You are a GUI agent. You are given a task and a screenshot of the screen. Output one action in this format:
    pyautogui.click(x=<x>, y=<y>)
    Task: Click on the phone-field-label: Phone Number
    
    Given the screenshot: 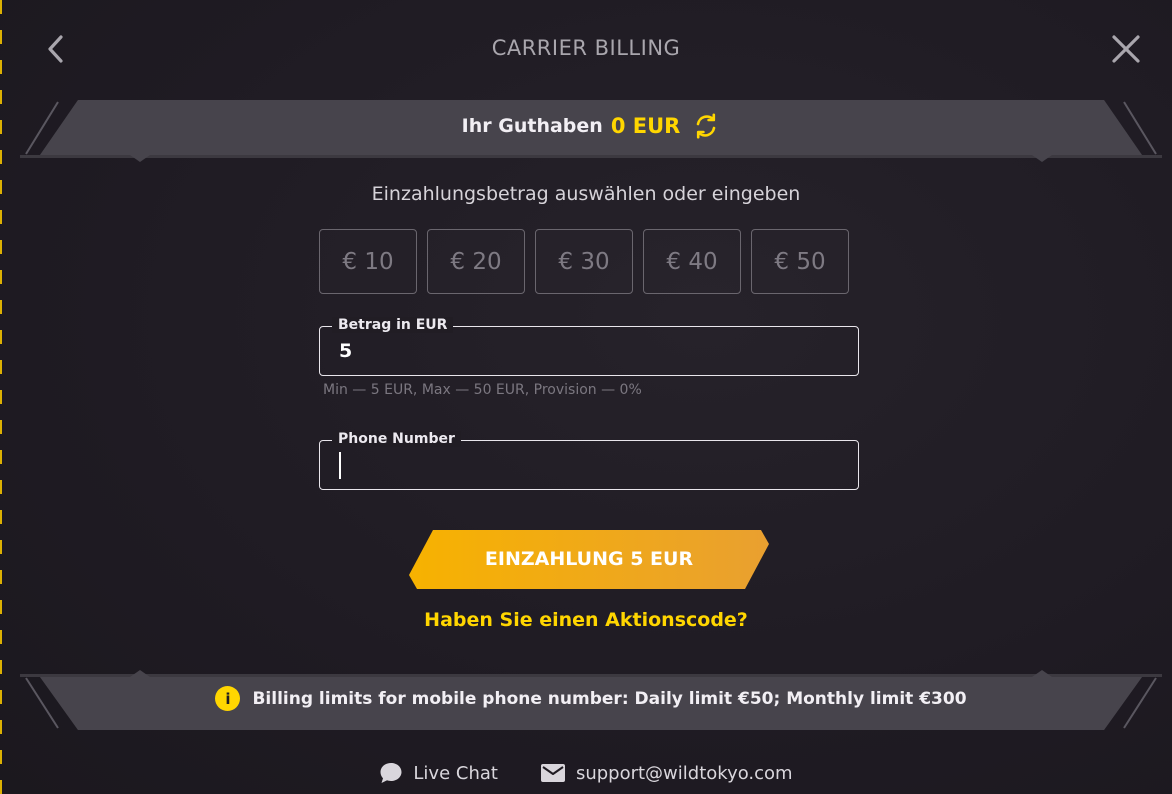 What is the action you would take?
    pyautogui.click(x=396, y=439)
    